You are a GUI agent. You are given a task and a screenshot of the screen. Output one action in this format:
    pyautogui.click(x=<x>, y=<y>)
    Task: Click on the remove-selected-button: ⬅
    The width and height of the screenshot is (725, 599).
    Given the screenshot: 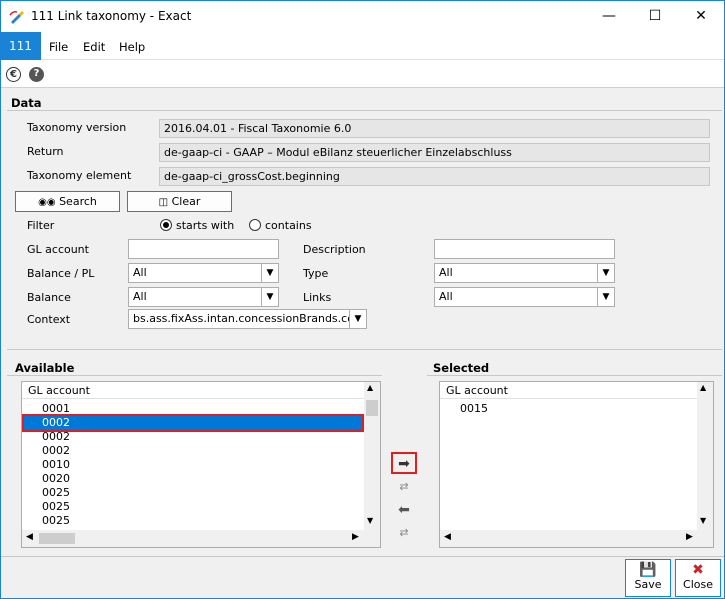 What is the action you would take?
    pyautogui.click(x=404, y=511)
    